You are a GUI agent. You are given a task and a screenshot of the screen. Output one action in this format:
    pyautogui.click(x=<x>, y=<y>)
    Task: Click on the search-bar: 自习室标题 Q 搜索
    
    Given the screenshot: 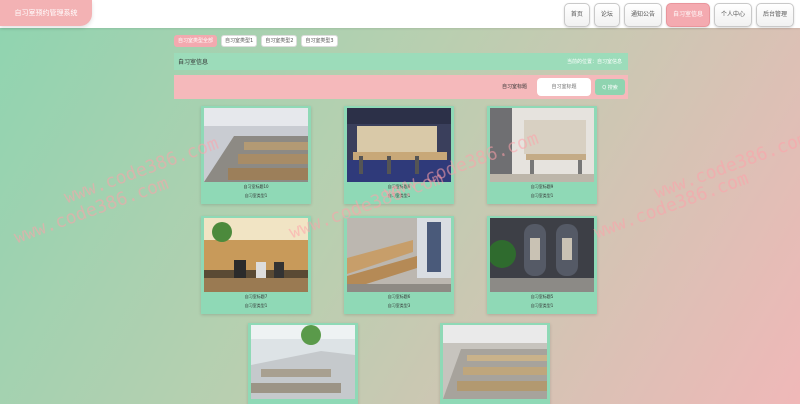 What is the action you would take?
    pyautogui.click(x=401, y=87)
    